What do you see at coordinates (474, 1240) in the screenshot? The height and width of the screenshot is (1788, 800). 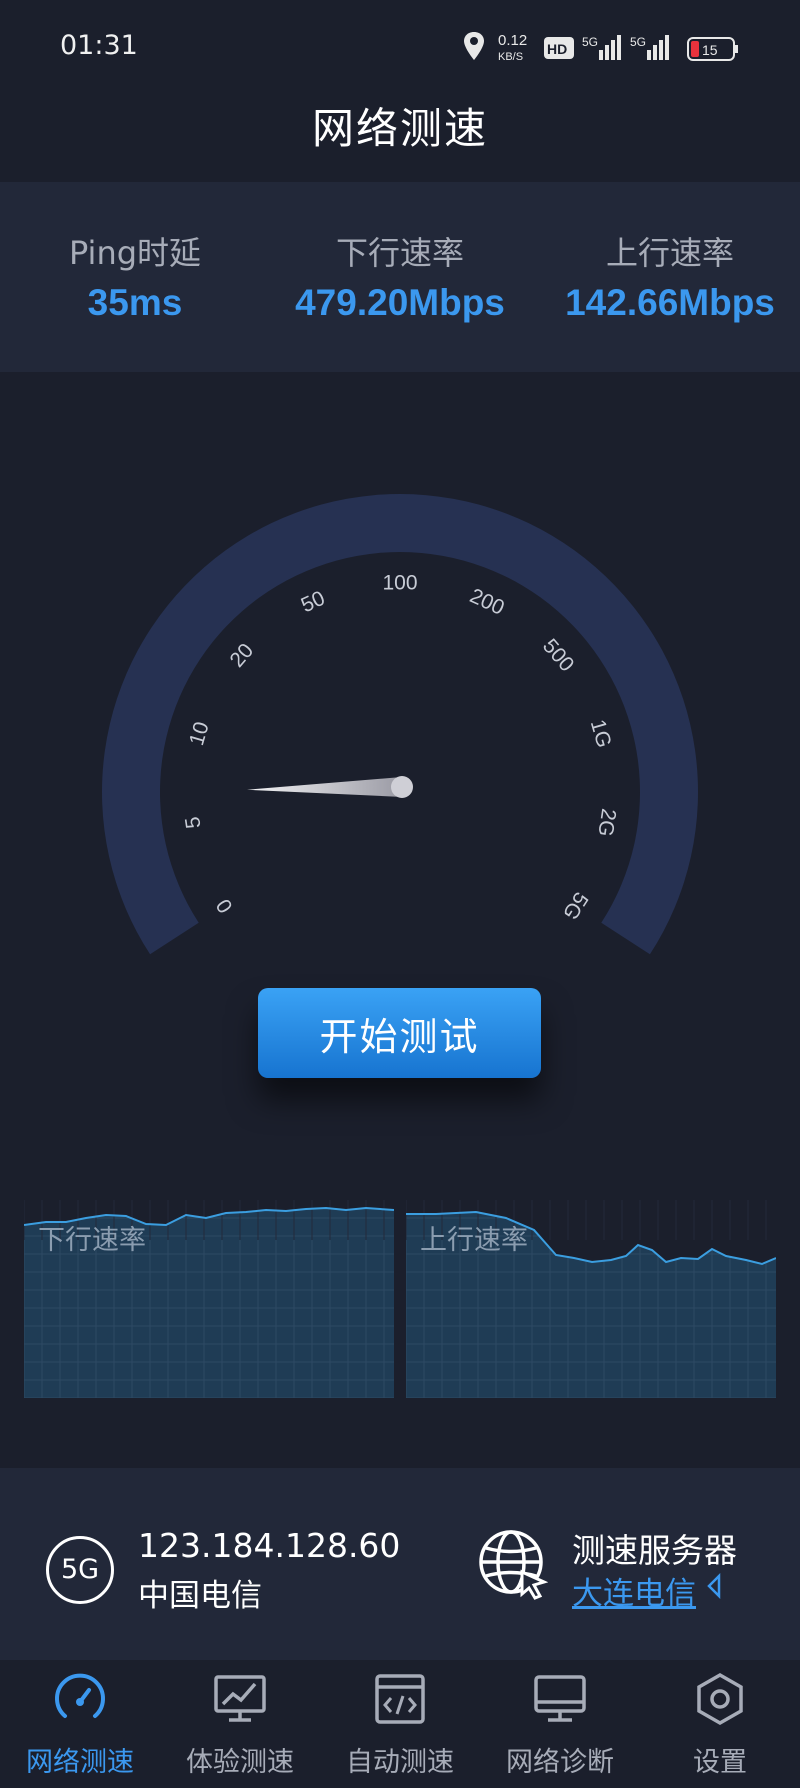 I see `upload-chart-label: 上行速率` at bounding box center [474, 1240].